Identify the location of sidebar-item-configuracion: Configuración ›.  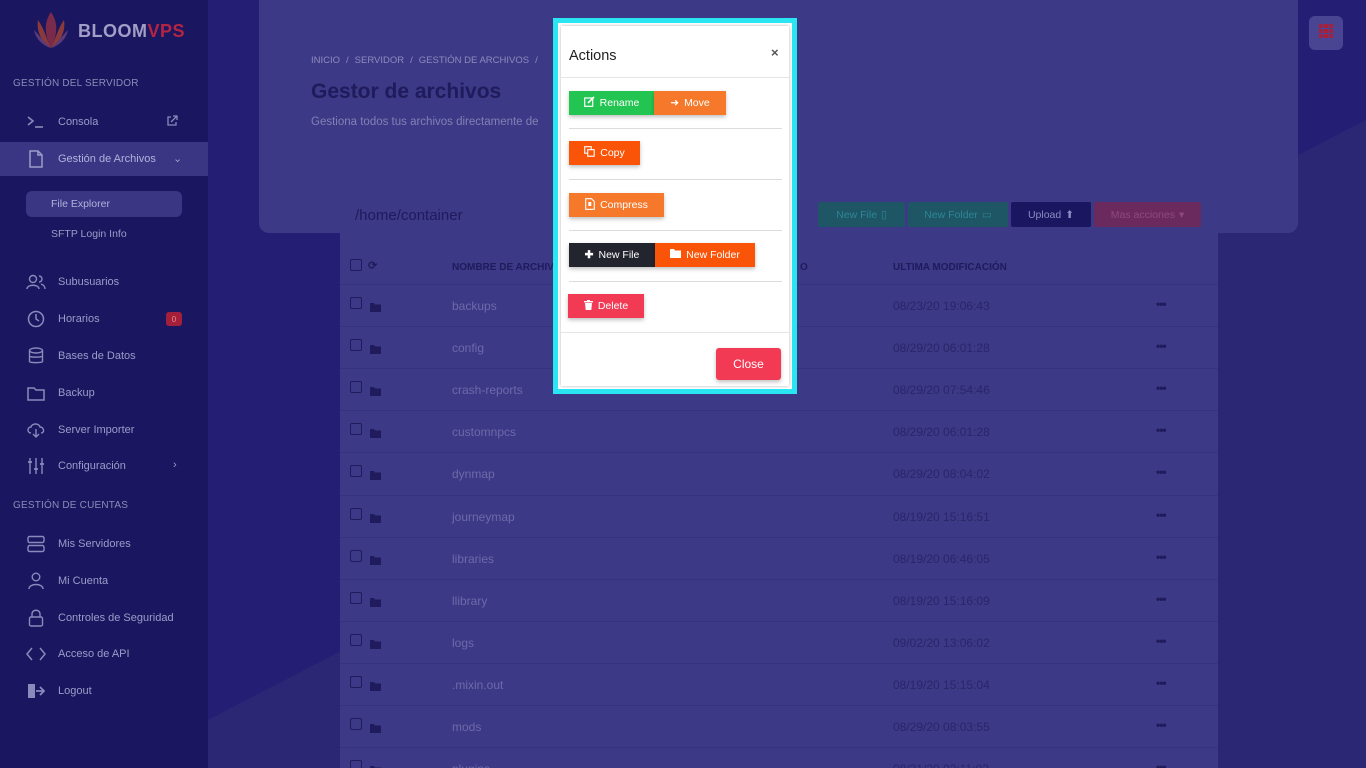
(104, 466).